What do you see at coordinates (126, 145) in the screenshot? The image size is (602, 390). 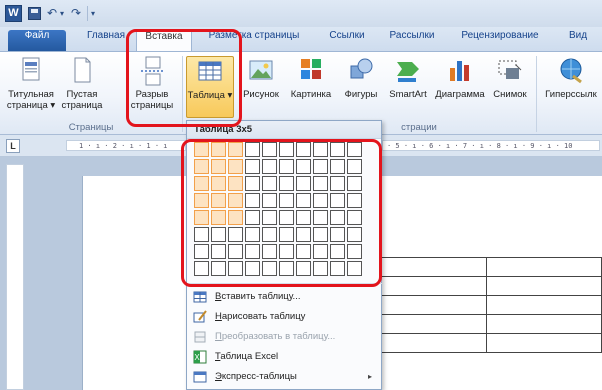 I see `ruler-scale-left: 1 · ı · 2 · ı · 1 · ı` at bounding box center [126, 145].